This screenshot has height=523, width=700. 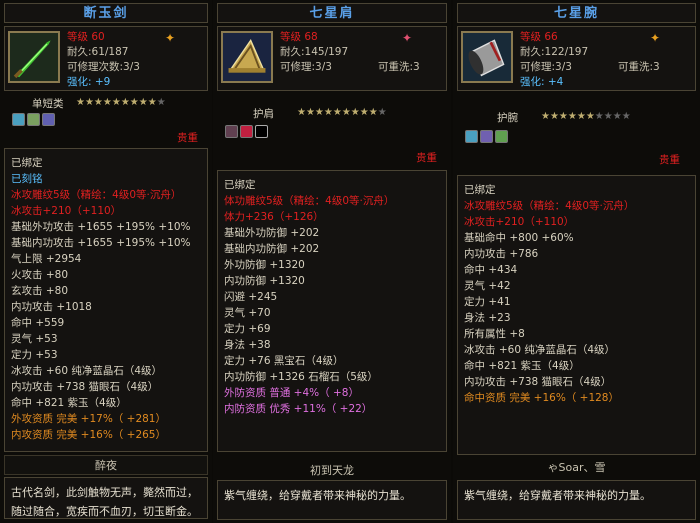 What do you see at coordinates (507, 118) in the screenshot?
I see `item-type: 护腕` at bounding box center [507, 118].